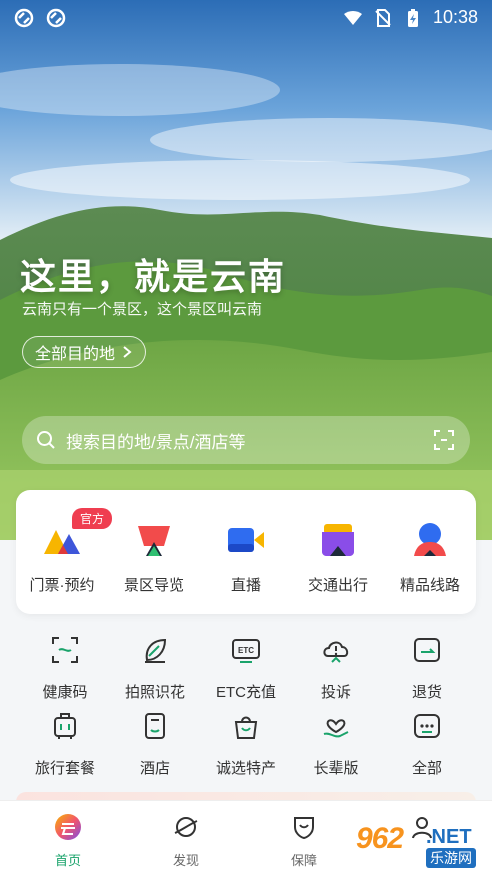 The image size is (492, 874). Describe the element at coordinates (246, 744) in the screenshot. I see `service-specialty-products: 诚选特产` at that location.